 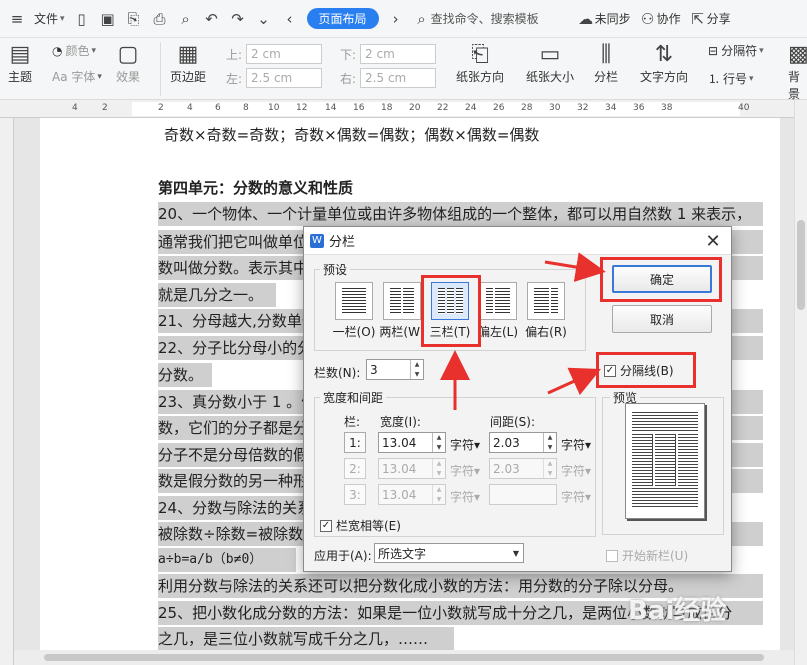 What do you see at coordinates (677, 611) in the screenshot?
I see `watermark: Bai经验` at bounding box center [677, 611].